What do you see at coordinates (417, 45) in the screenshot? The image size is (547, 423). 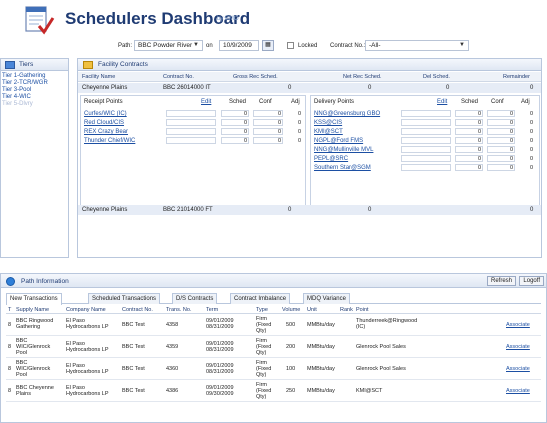 I see `contract-select: -All- ▼` at bounding box center [417, 45].